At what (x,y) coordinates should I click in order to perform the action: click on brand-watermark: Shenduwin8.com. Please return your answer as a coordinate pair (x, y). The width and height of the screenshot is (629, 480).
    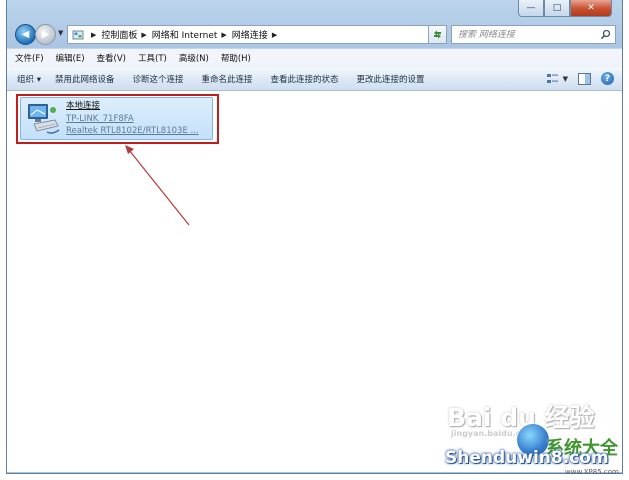
    Looking at the image, I should click on (527, 458).